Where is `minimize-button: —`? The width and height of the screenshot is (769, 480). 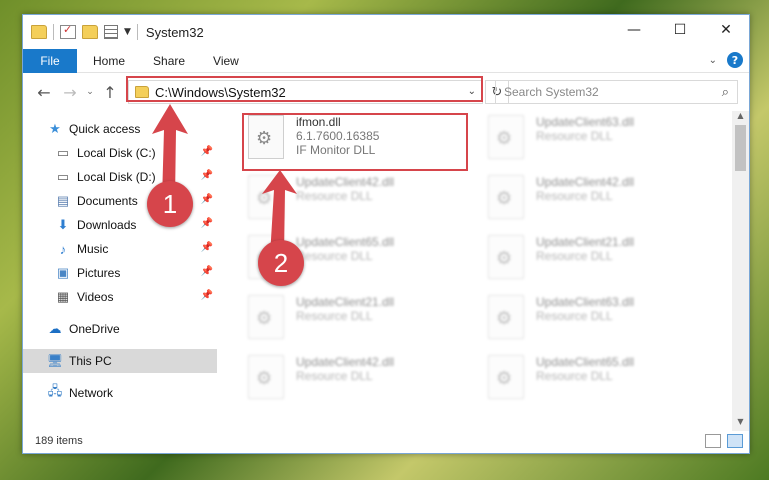 minimize-button: — is located at coordinates (634, 30).